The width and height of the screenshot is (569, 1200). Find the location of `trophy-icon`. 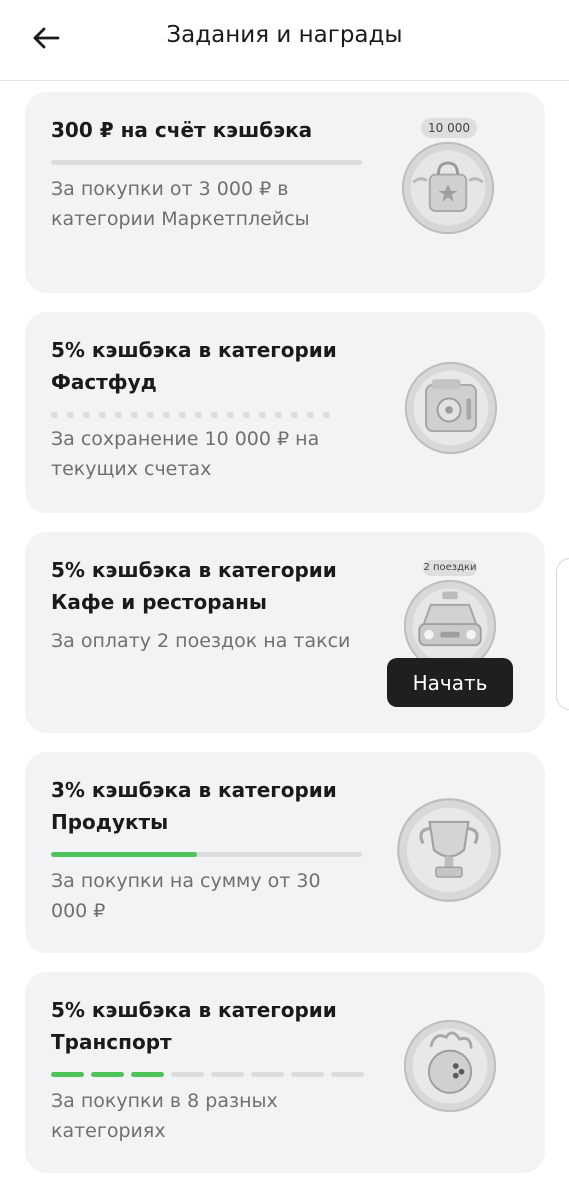

trophy-icon is located at coordinates (449, 850).